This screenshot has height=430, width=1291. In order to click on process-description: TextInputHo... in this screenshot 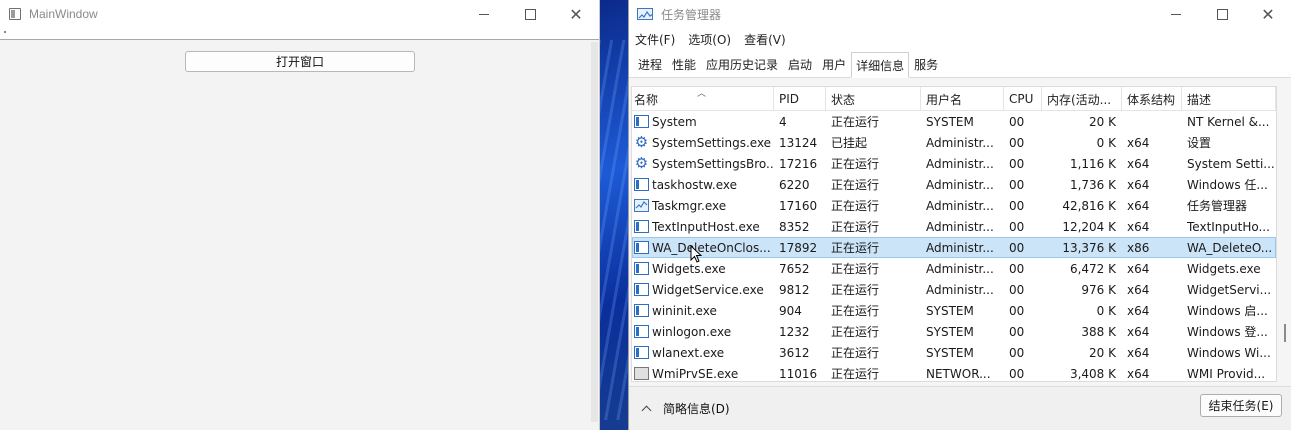, I will do `click(1228, 226)`.